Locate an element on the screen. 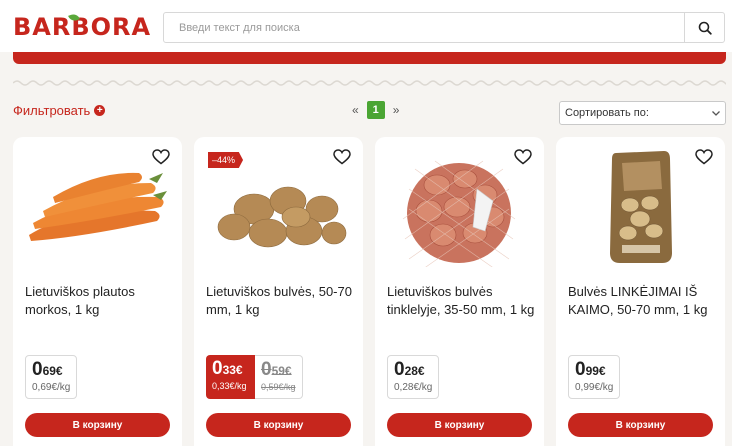 This screenshot has width=732, height=446. price-value: 069€ is located at coordinates (47, 369).